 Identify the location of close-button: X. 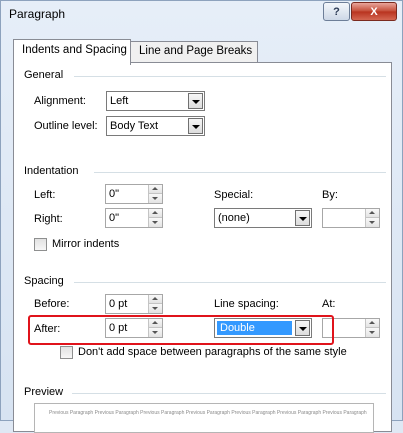
(374, 11).